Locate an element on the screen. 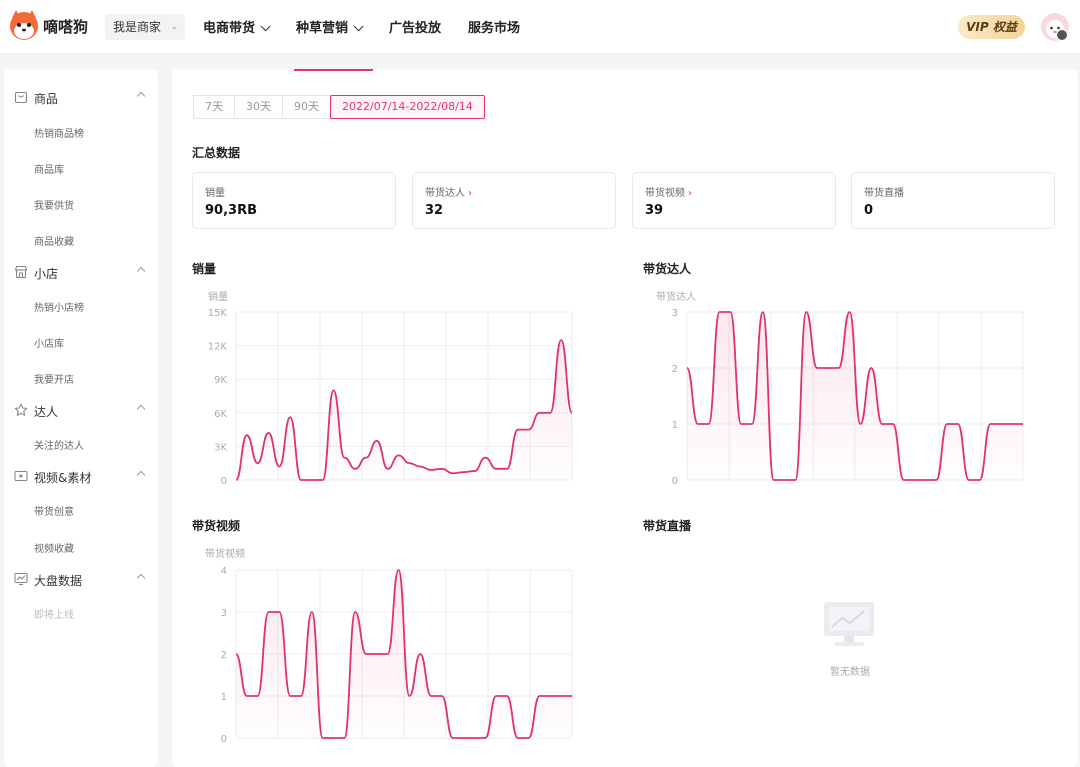  bag-icon is located at coordinates (21, 97).